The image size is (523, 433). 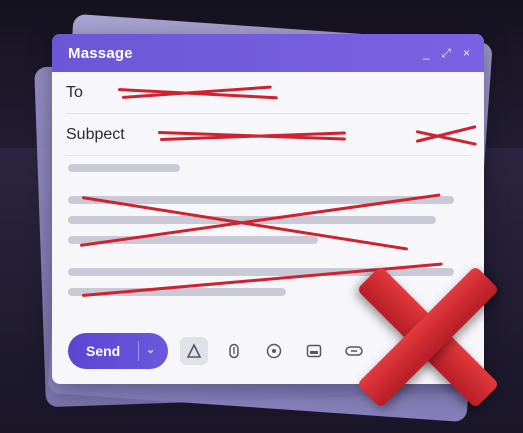 What do you see at coordinates (194, 351) in the screenshot?
I see `text-format-icon` at bounding box center [194, 351].